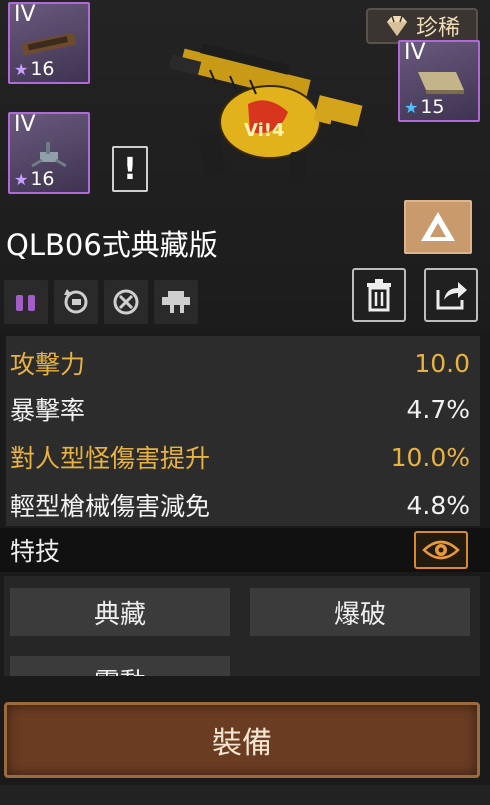  Describe the element at coordinates (243, 363) in the screenshot. I see `stat-row: 攻擊力 10.0` at that location.